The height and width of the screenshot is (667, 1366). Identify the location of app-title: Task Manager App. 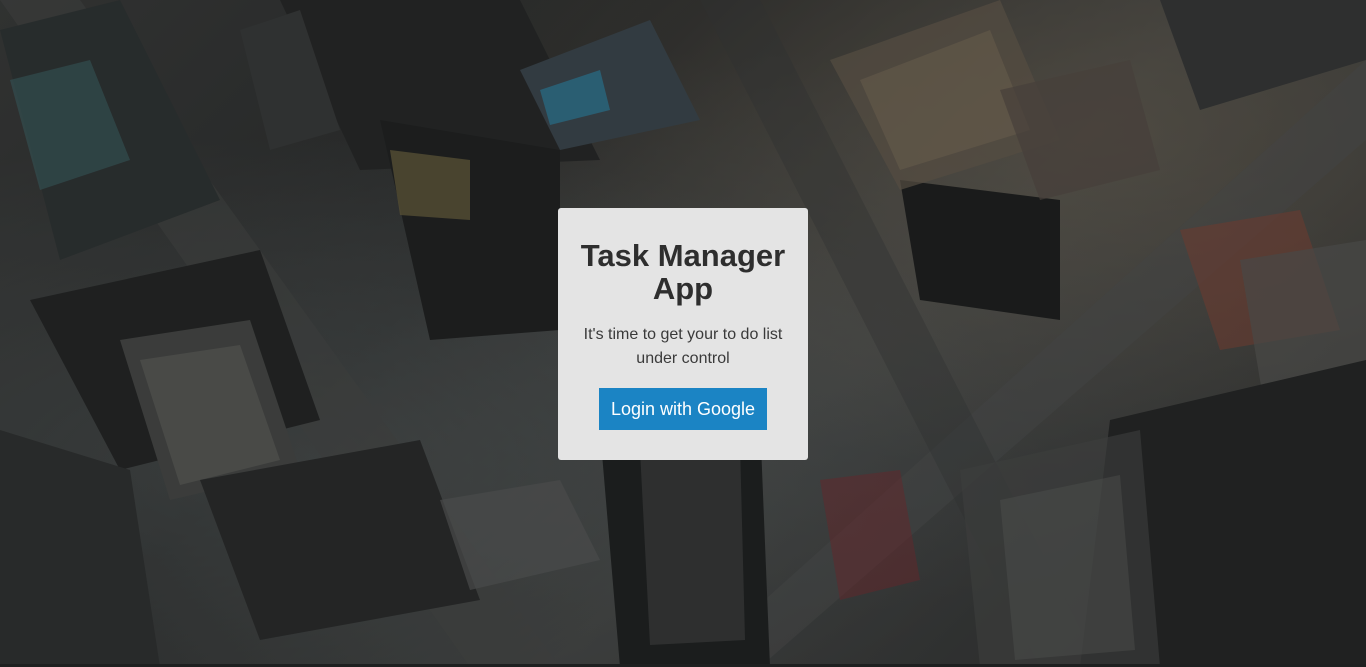
(683, 272).